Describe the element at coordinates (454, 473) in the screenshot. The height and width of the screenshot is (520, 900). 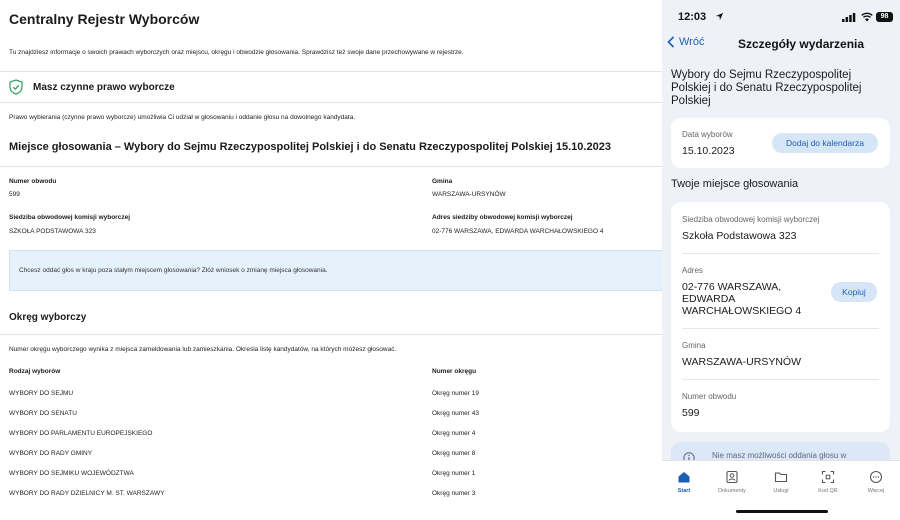
I see `table-cell-district-number: Okręg numer 1` at that location.